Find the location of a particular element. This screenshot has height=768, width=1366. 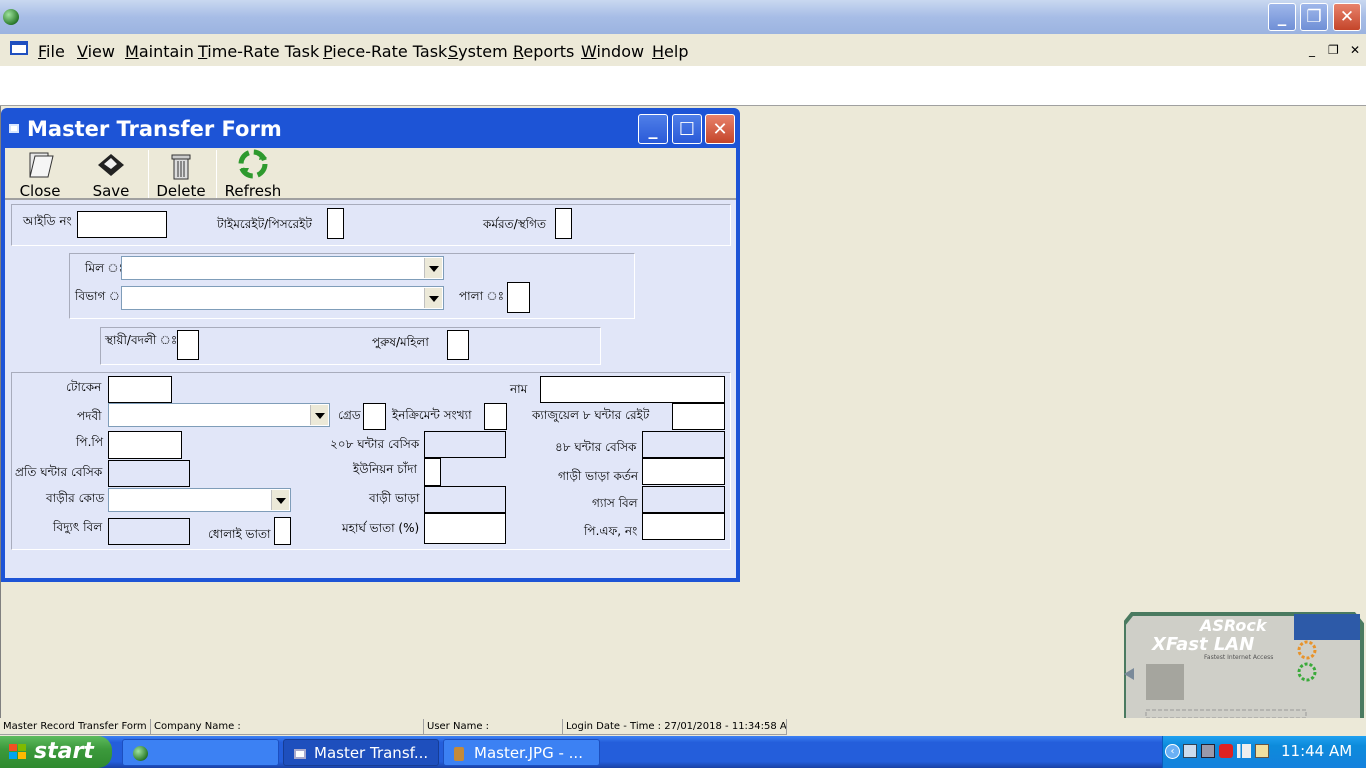

menu-window: Window is located at coordinates (612, 51).